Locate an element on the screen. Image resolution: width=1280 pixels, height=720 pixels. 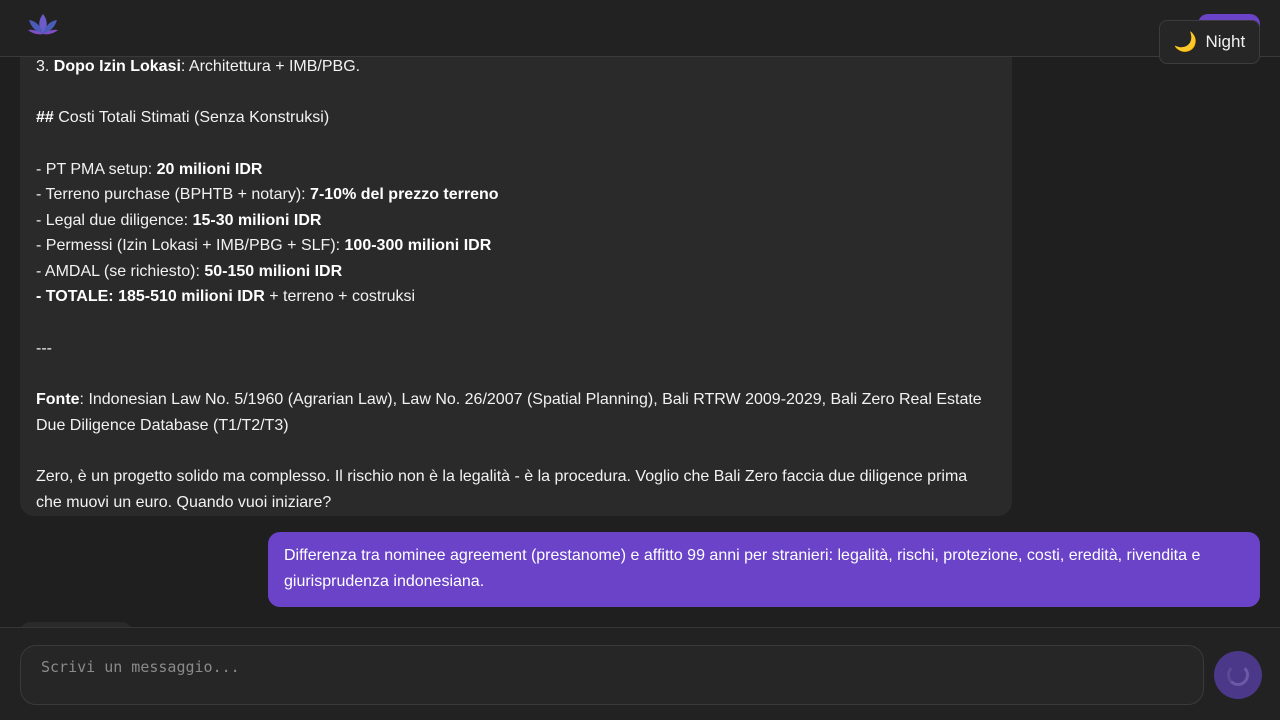
theme-toggle-button: 🌙 Night is located at coordinates (1209, 42).